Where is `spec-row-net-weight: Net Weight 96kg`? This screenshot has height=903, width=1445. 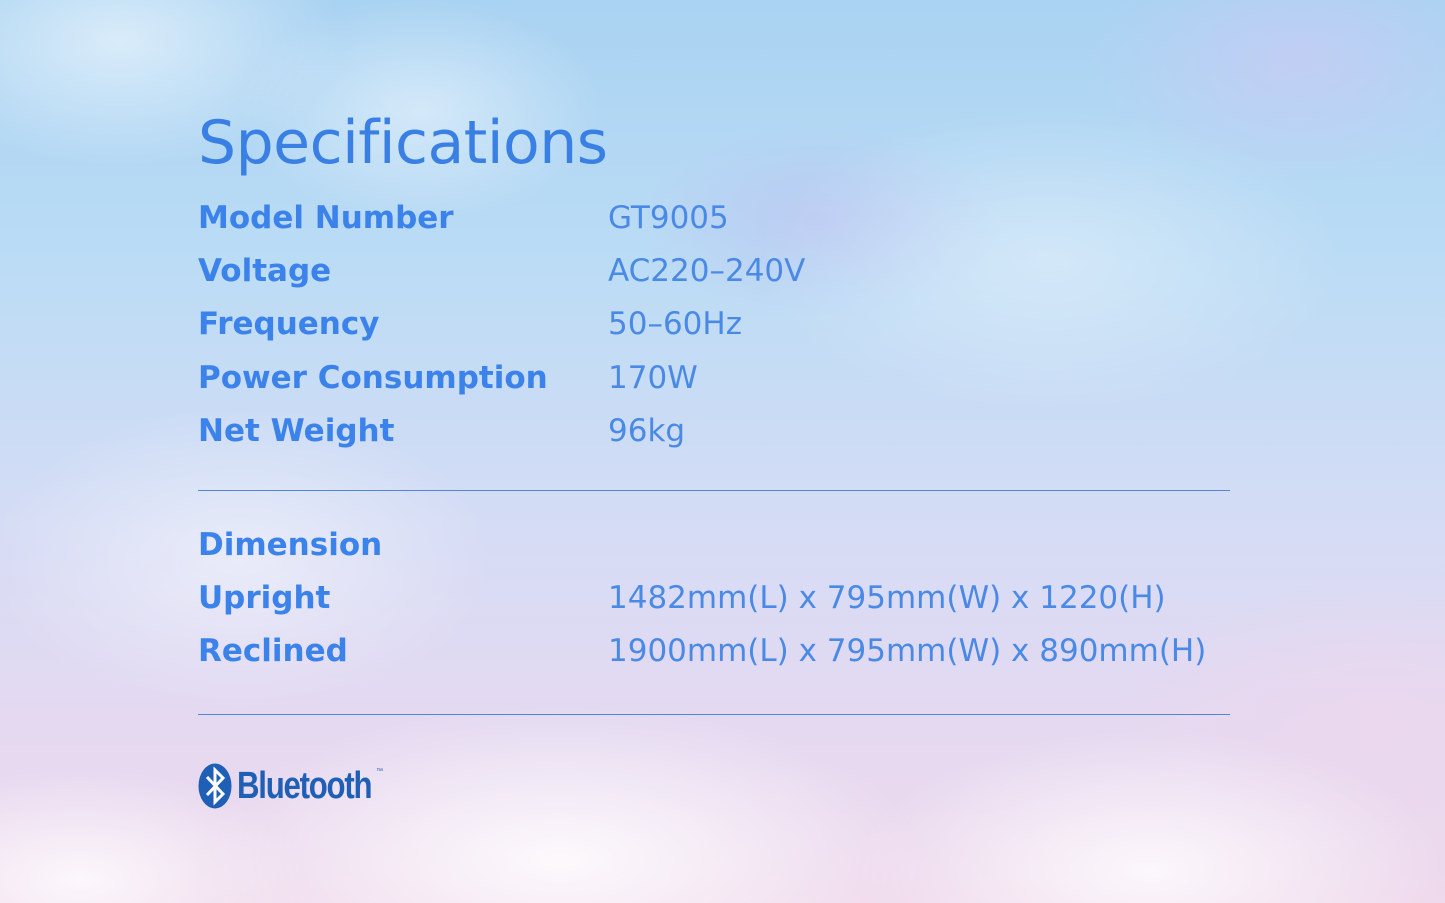
spec-row-net-weight: Net Weight 96kg is located at coordinates (714, 431).